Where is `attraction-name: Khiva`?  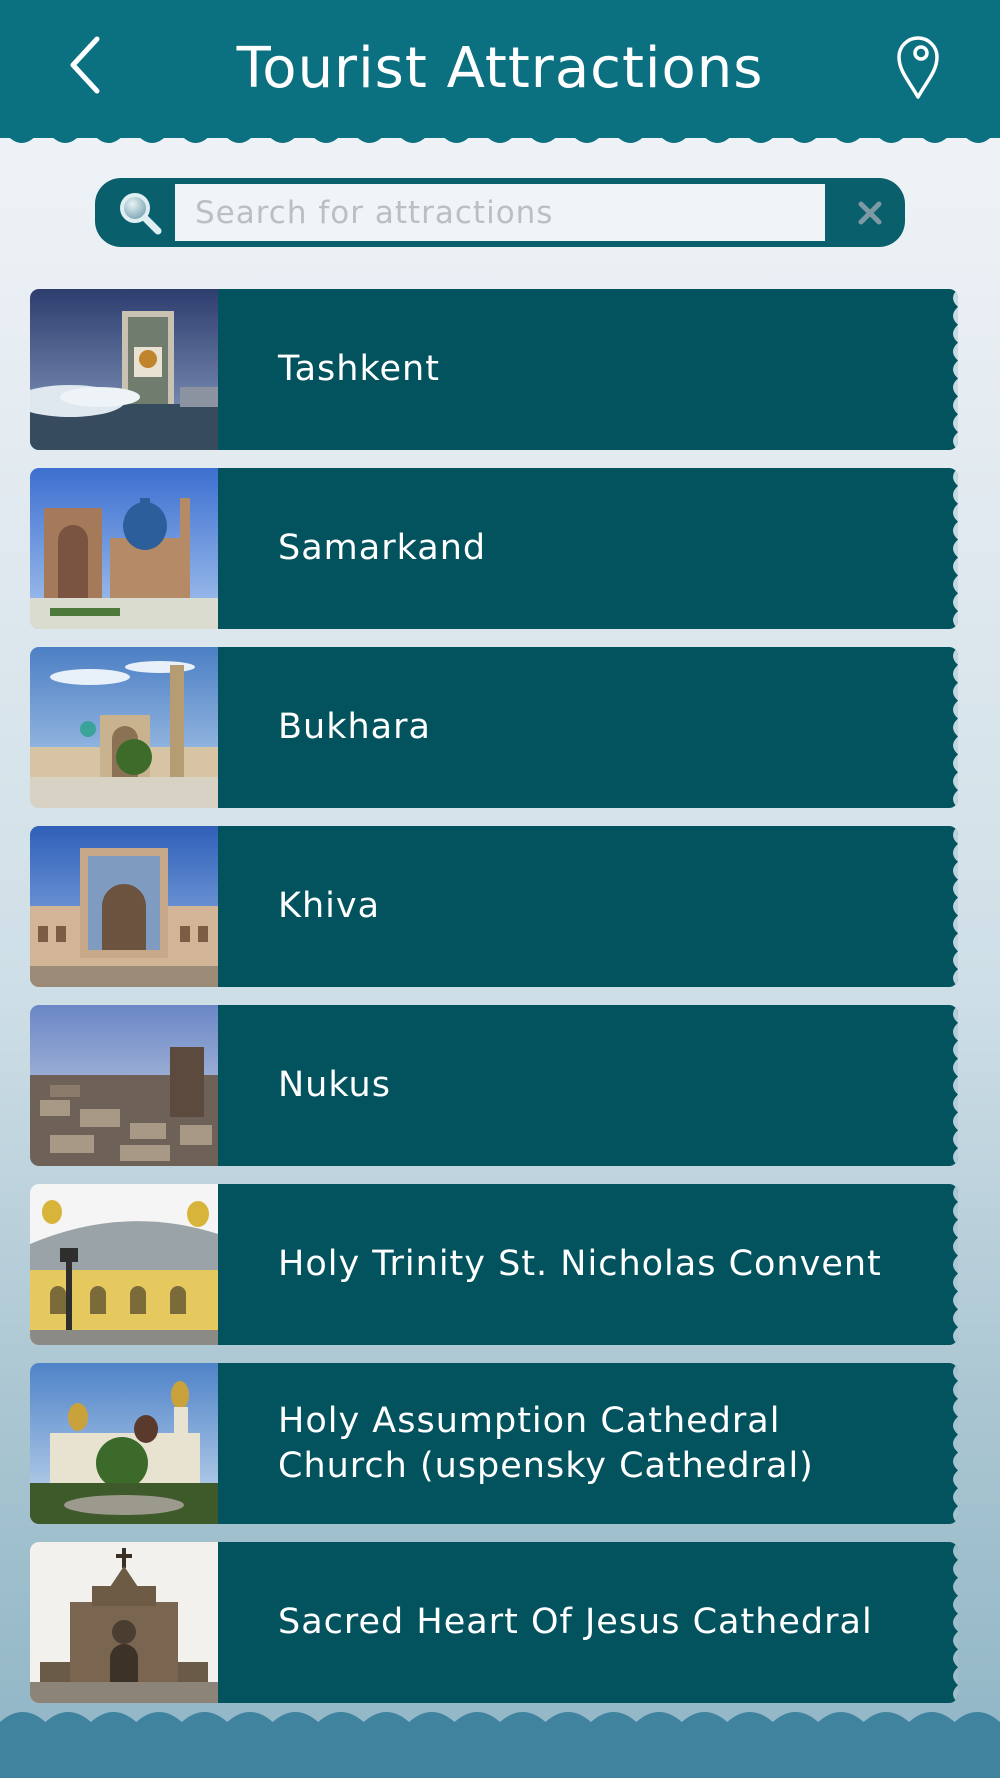 attraction-name: Khiva is located at coordinates (329, 906).